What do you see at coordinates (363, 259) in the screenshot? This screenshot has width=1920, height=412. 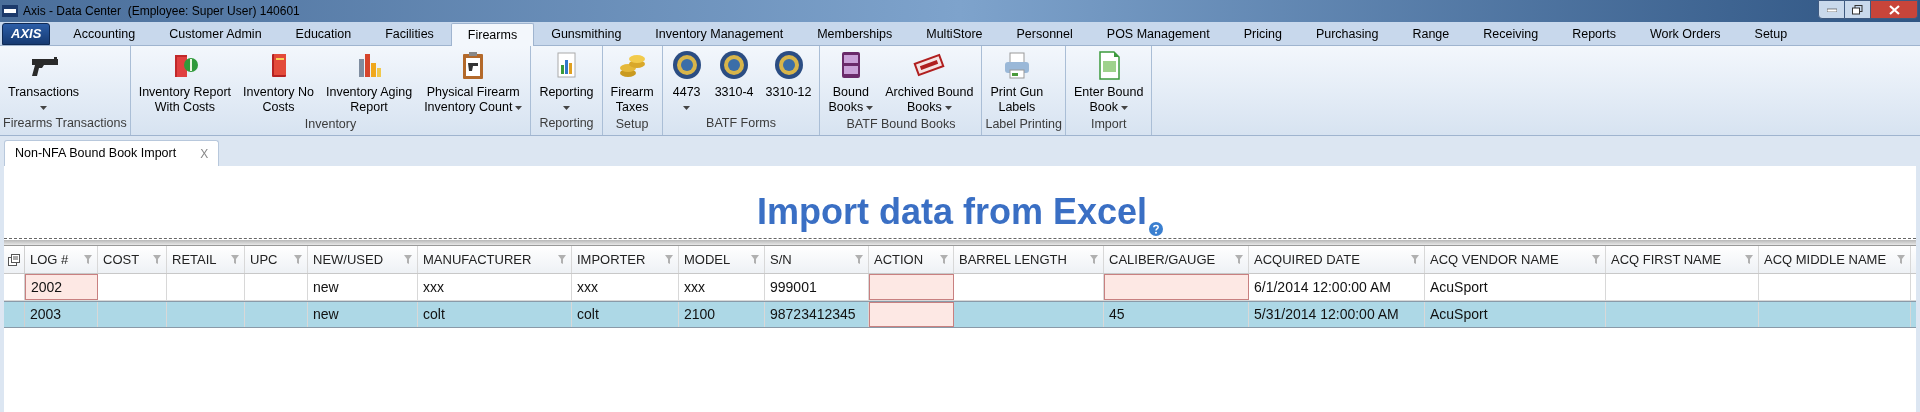 I see `column-header: NEW/USED` at bounding box center [363, 259].